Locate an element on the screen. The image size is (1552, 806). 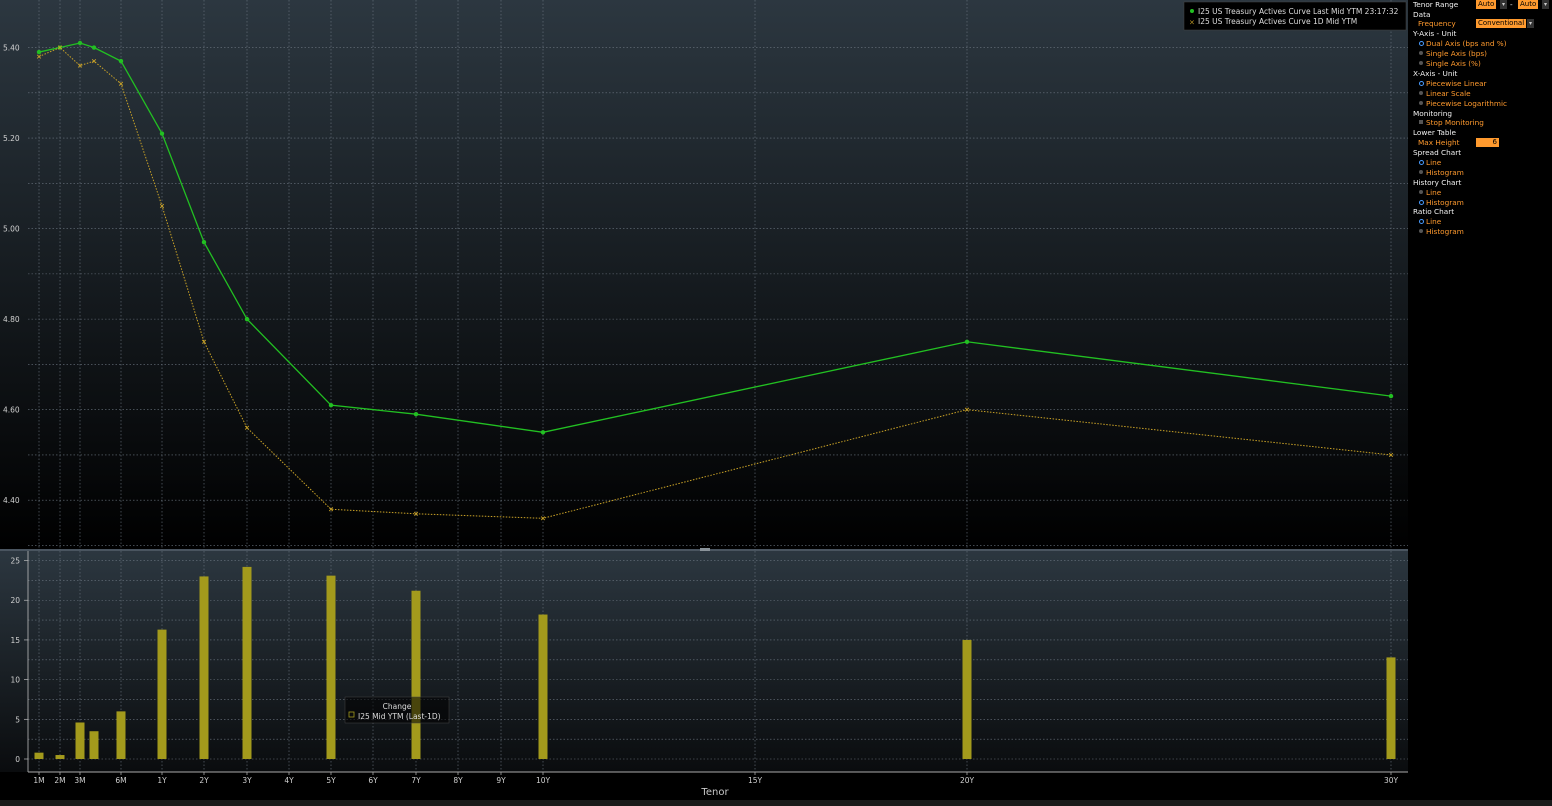
bar-2M is located at coordinates (60, 757).